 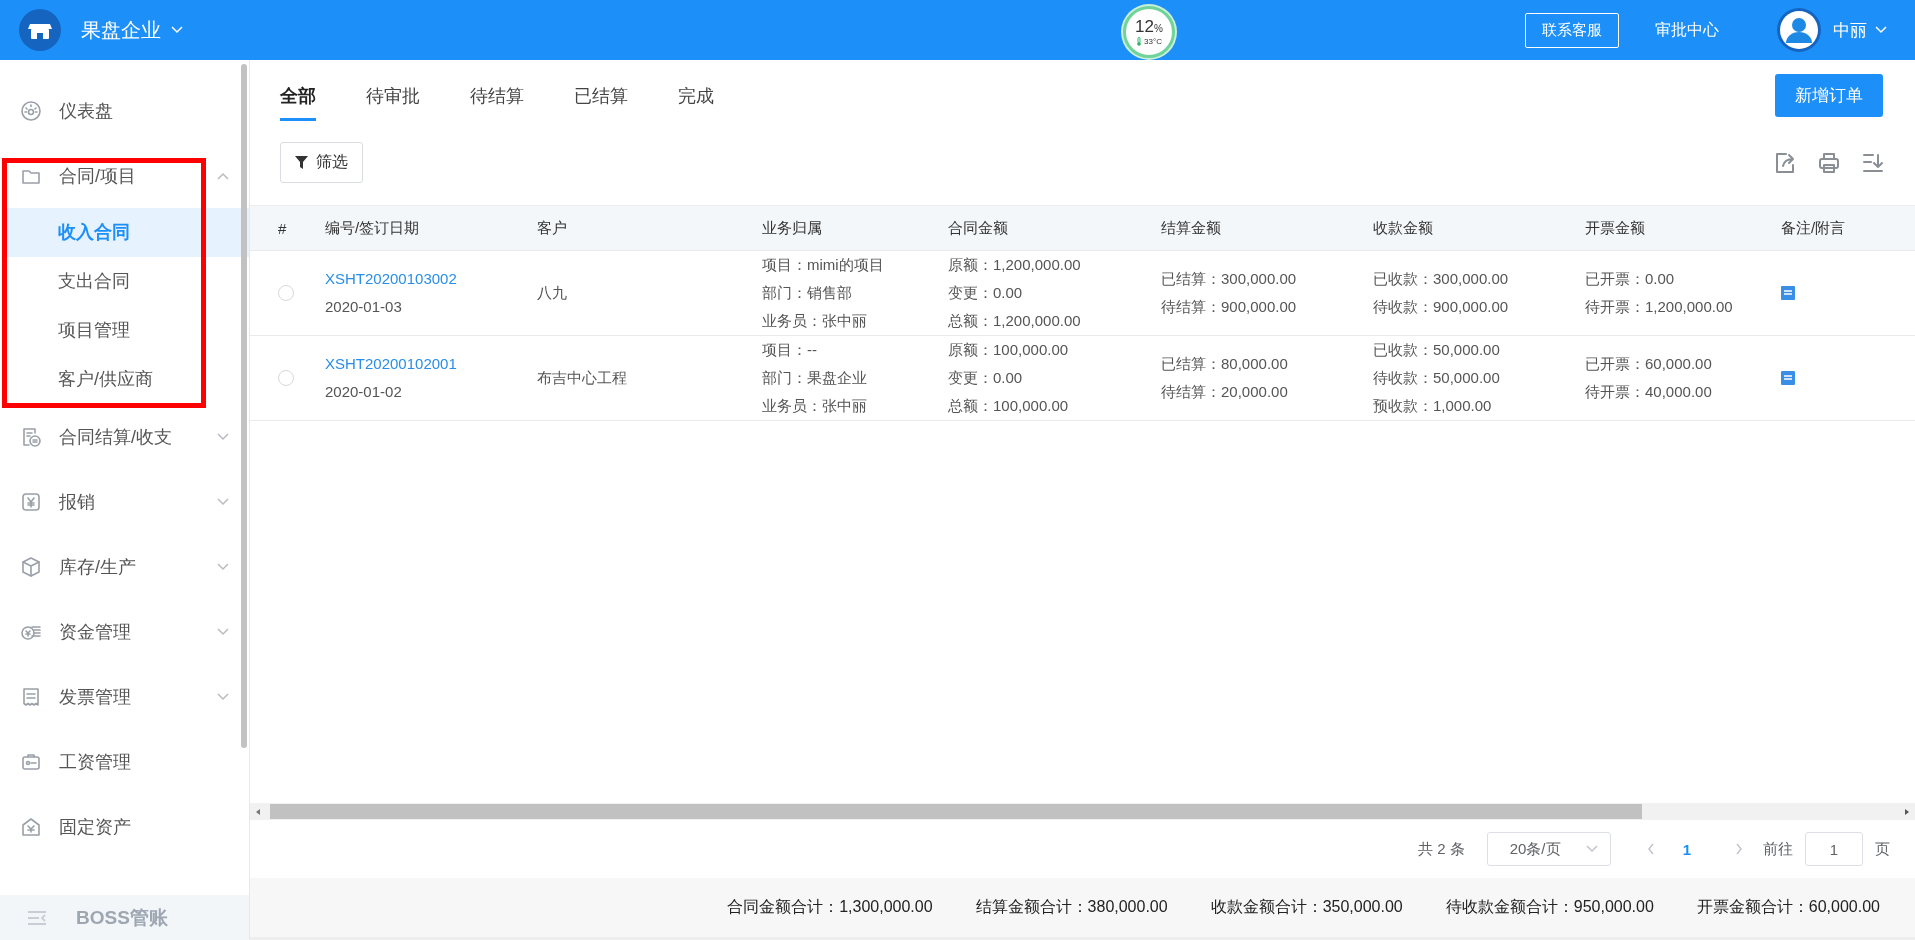 What do you see at coordinates (1153, 41) in the screenshot?
I see `temperature-text: 33°C` at bounding box center [1153, 41].